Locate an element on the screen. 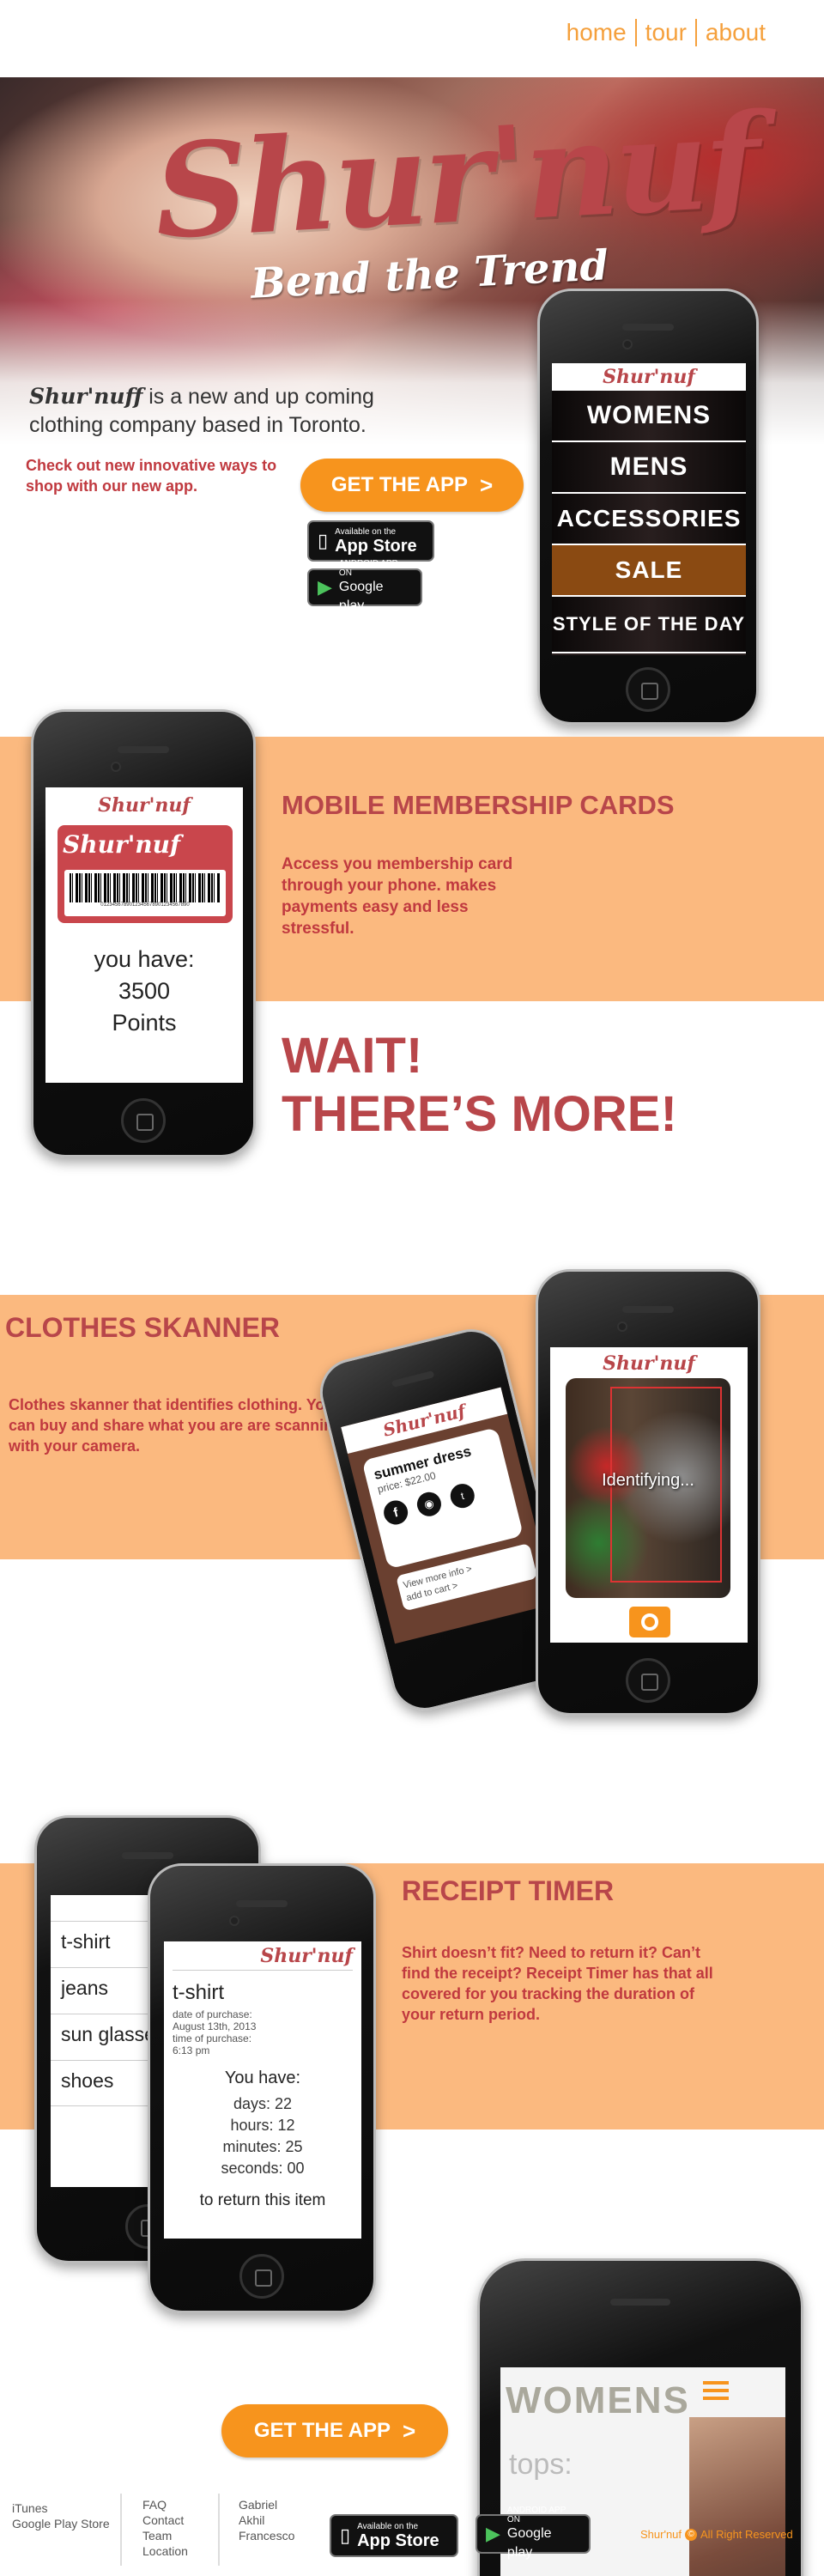  footer-google-play-badge: ▶ ANDROID APP ON Google play is located at coordinates (533, 2533).